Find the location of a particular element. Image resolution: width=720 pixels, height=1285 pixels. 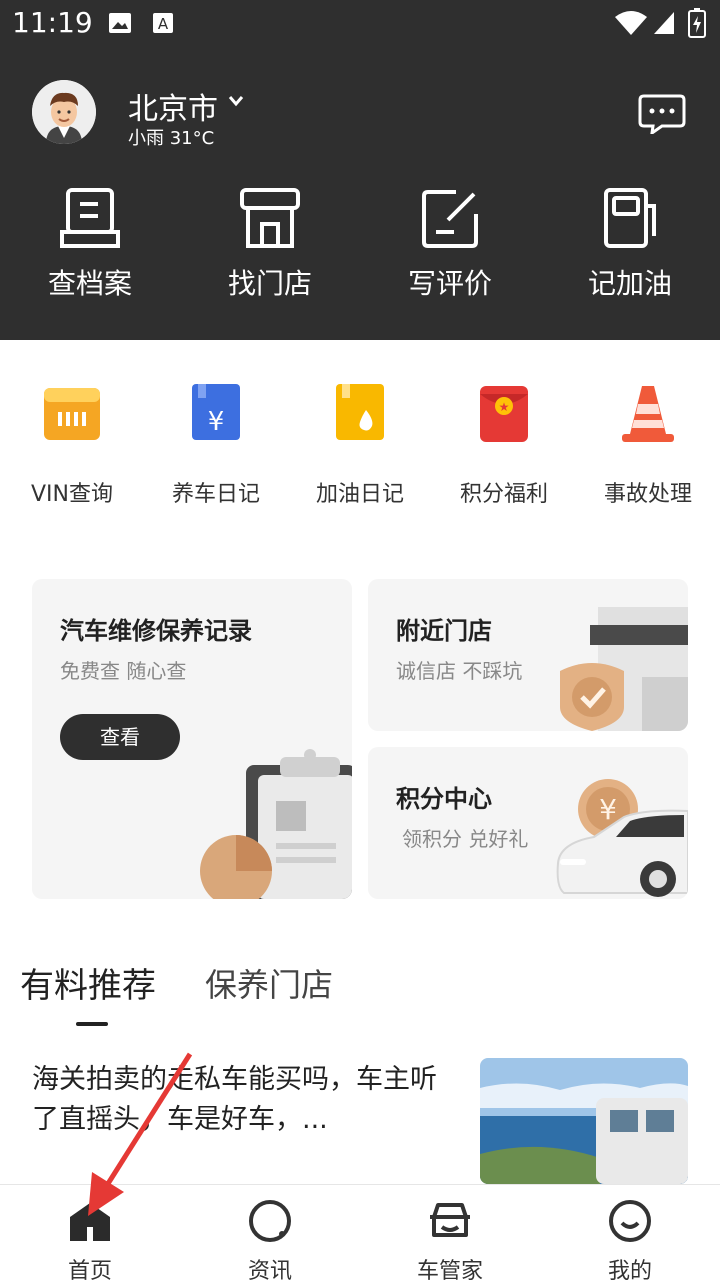

card-subtitle: 免费查 随心查 is located at coordinates (123, 671).